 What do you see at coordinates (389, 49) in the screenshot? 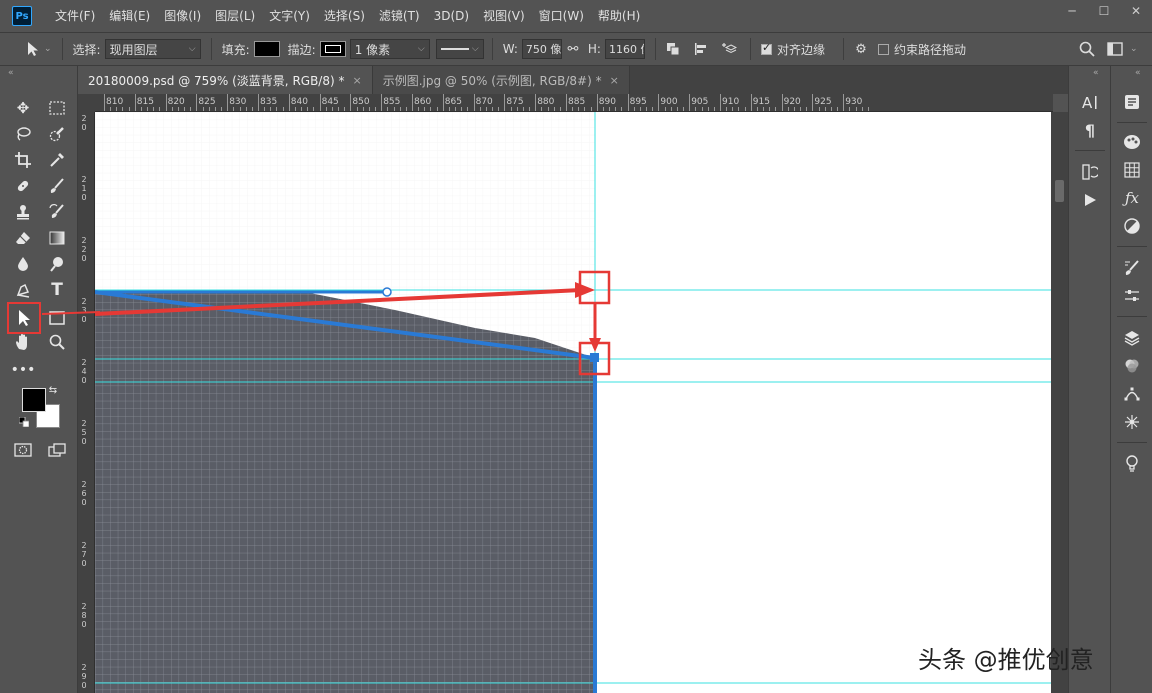
I see `stroke-width-dropdown: 1 像素 ⌵` at bounding box center [389, 49].